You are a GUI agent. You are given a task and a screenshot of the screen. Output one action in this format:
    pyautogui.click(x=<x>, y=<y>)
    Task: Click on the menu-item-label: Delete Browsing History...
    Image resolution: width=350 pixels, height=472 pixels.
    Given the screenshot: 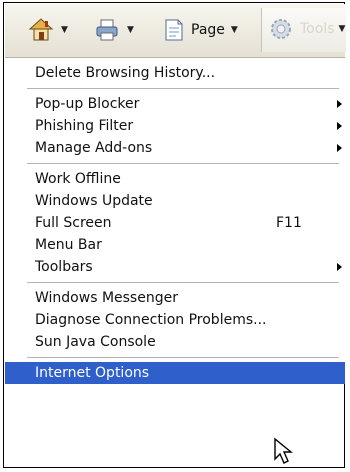 What is the action you would take?
    pyautogui.click(x=125, y=73)
    